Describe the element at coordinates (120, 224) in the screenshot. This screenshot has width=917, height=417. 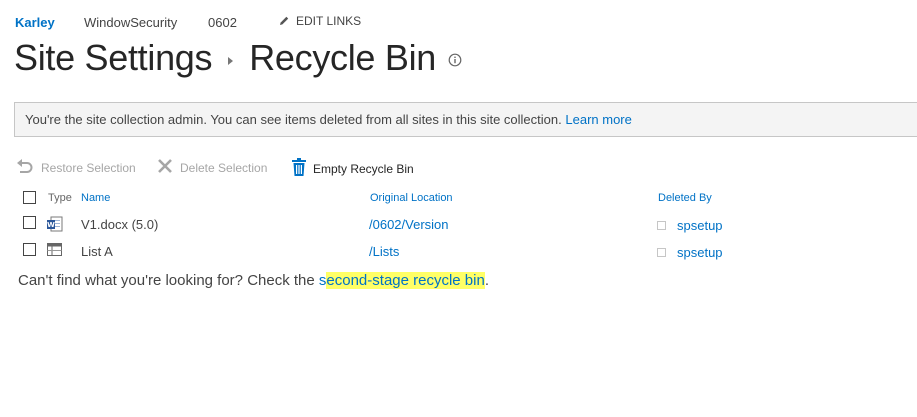
I see `row-name: V1.docx (5.0)` at that location.